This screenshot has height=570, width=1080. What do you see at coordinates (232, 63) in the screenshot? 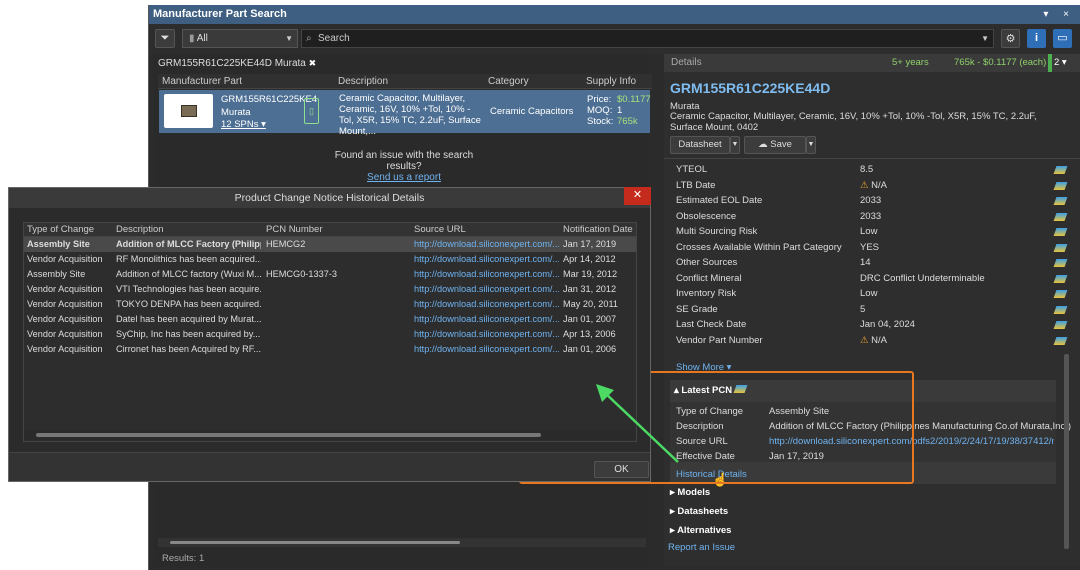
I see `query-tag-label: GRM155R61C225KE44D Murata` at bounding box center [232, 63].